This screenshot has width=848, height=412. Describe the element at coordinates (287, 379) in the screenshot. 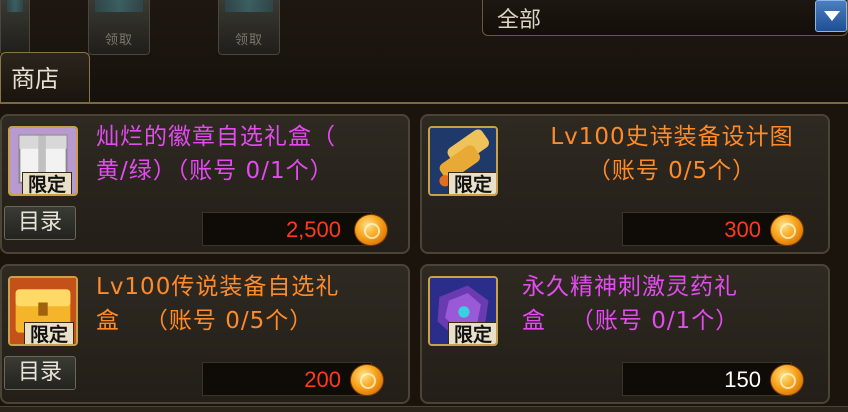

I see `price-box: 200` at that location.